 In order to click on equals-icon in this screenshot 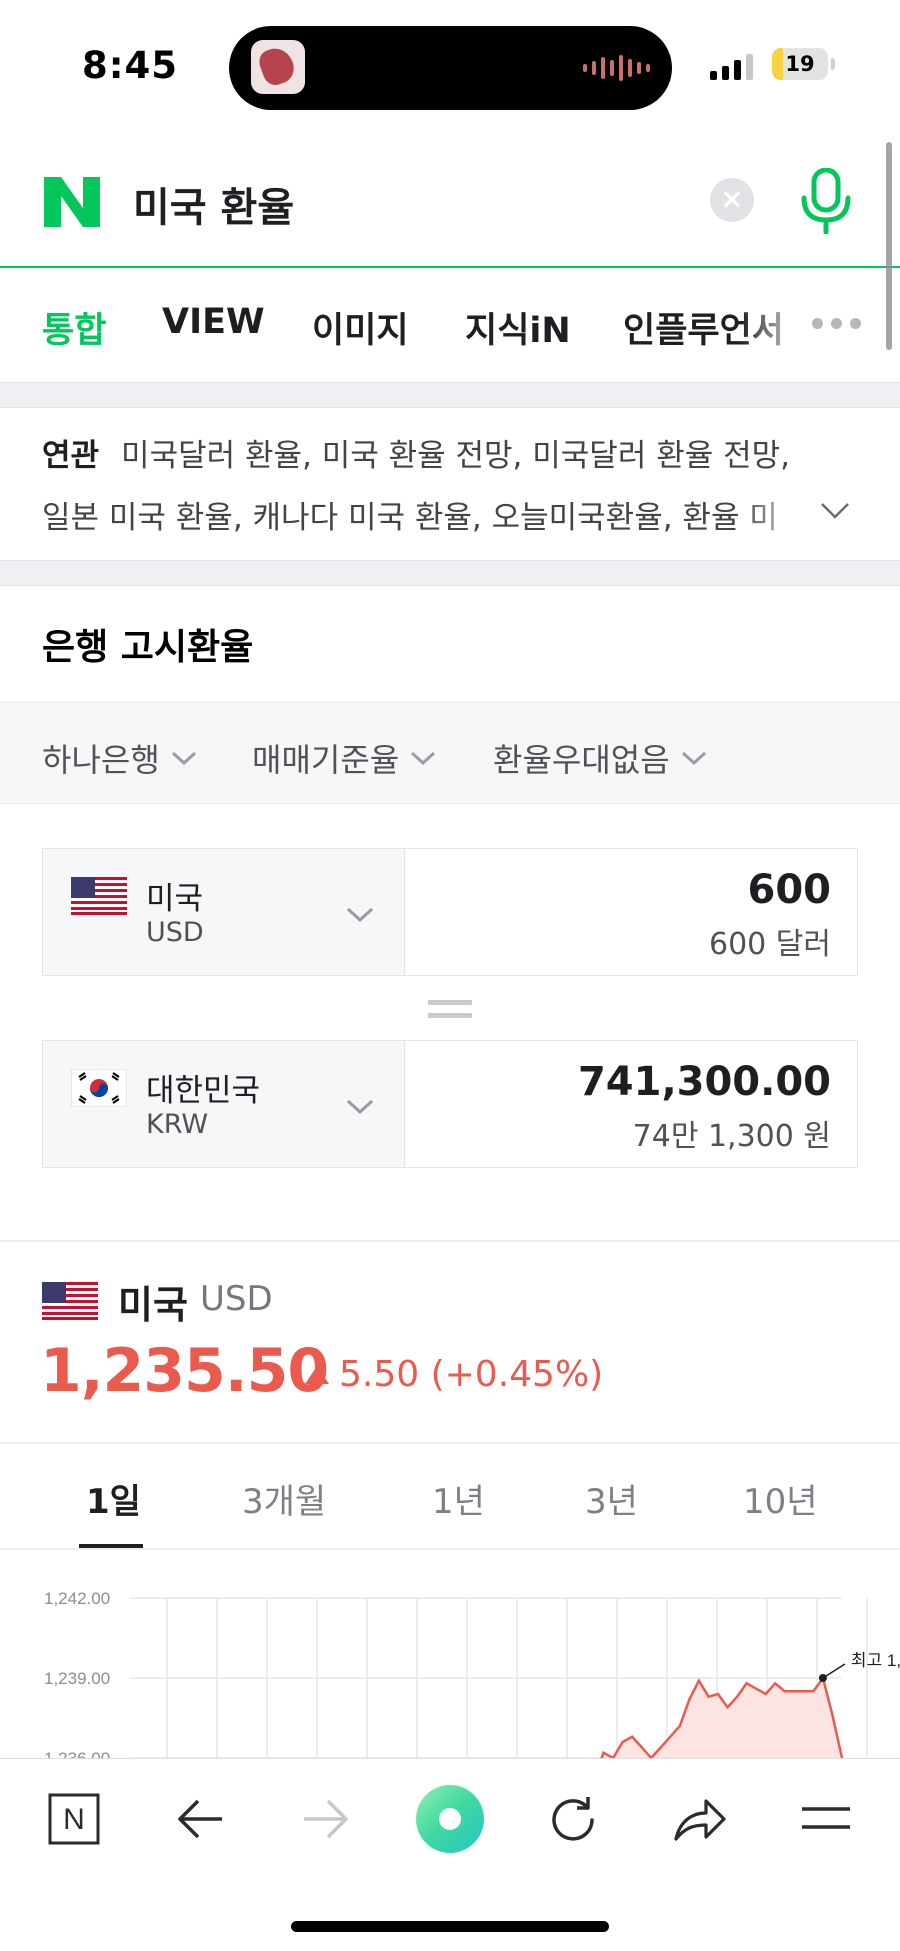, I will do `click(450, 1011)`.